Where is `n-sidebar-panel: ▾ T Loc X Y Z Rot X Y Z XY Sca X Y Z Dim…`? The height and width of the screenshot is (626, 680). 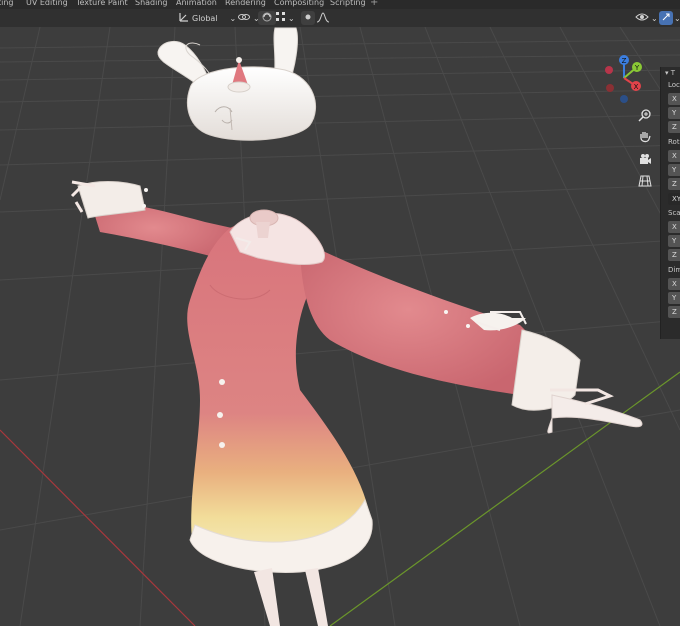 n-sidebar-panel: ▾ T Loc X Y Z Rot X Y Z XY Sca X Y Z Dim… is located at coordinates (670, 203).